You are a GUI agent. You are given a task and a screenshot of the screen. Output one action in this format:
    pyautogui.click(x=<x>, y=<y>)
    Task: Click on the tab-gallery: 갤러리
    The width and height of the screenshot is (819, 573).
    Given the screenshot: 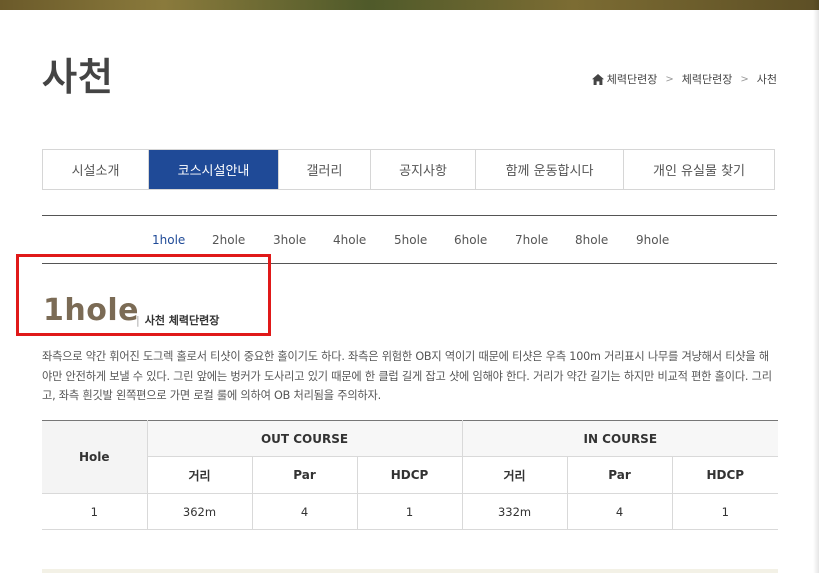 What is the action you would take?
    pyautogui.click(x=325, y=169)
    